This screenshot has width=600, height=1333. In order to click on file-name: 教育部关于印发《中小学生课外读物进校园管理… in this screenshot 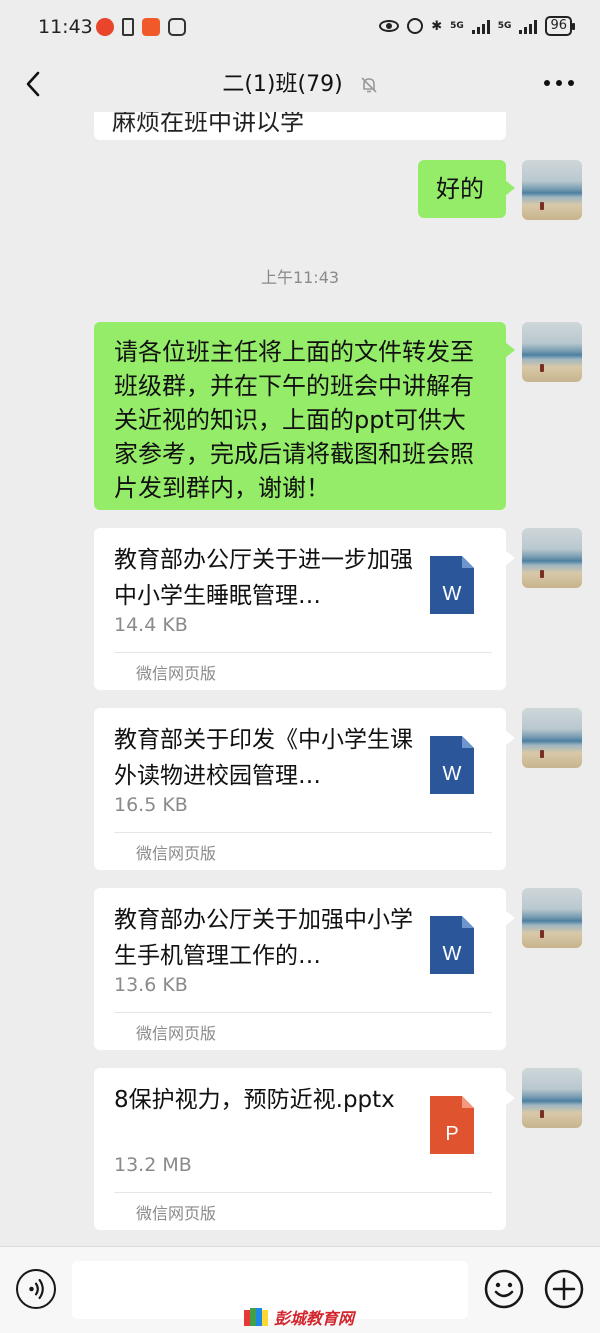, I will do `click(263, 758)`.